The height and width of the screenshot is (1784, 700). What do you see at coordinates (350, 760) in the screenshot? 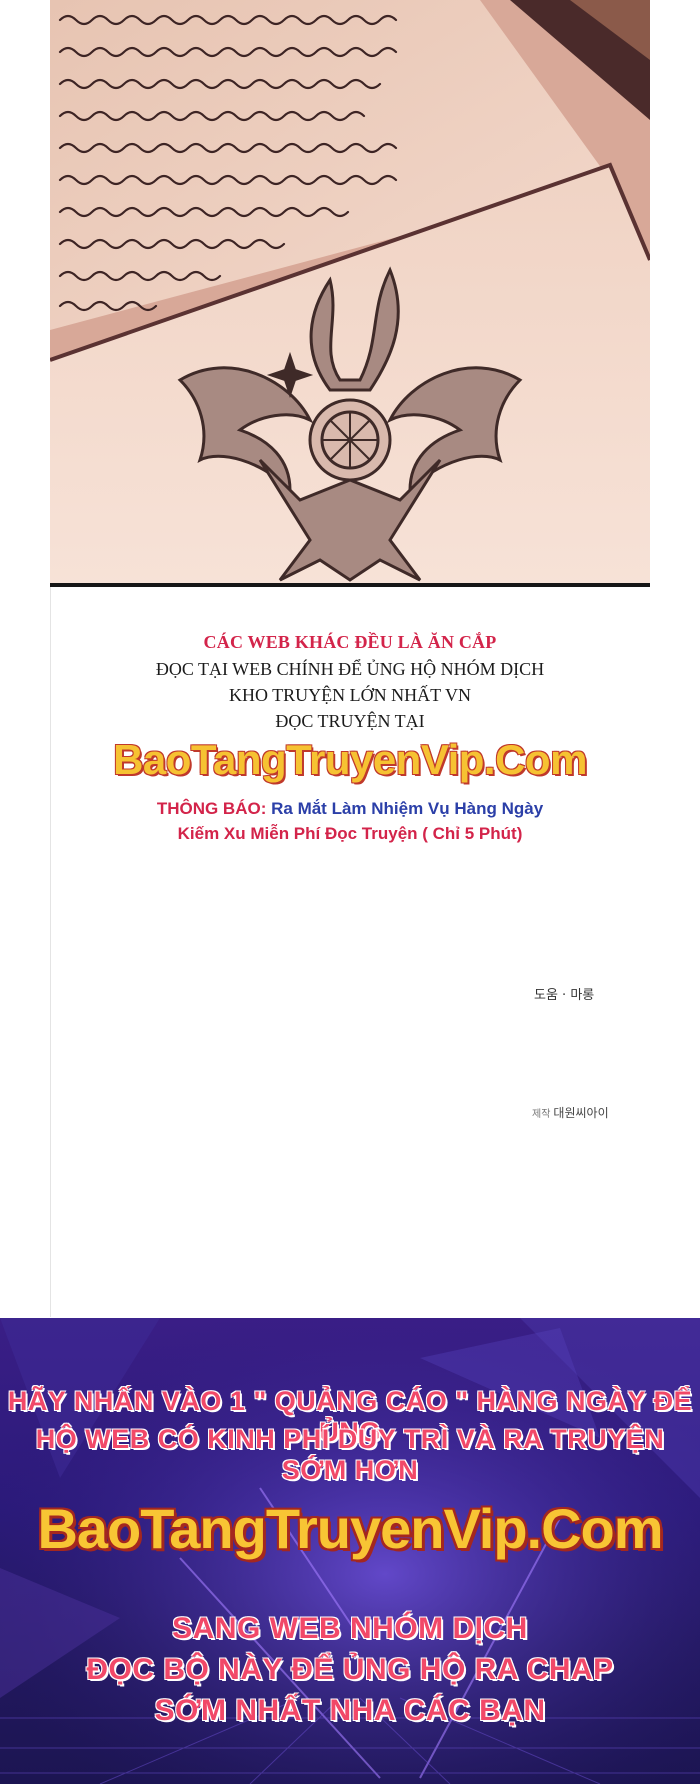
I see `site-name-link: BaoTangTruyenVip.Com` at bounding box center [350, 760].